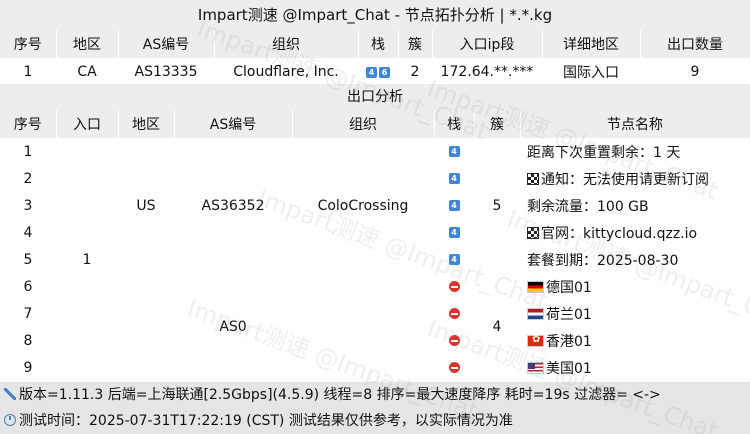 Image resolution: width=750 pixels, height=434 pixels. Describe the element at coordinates (603, 260) in the screenshot. I see `node-name-text: 套餐到期：2025-08-30` at that location.